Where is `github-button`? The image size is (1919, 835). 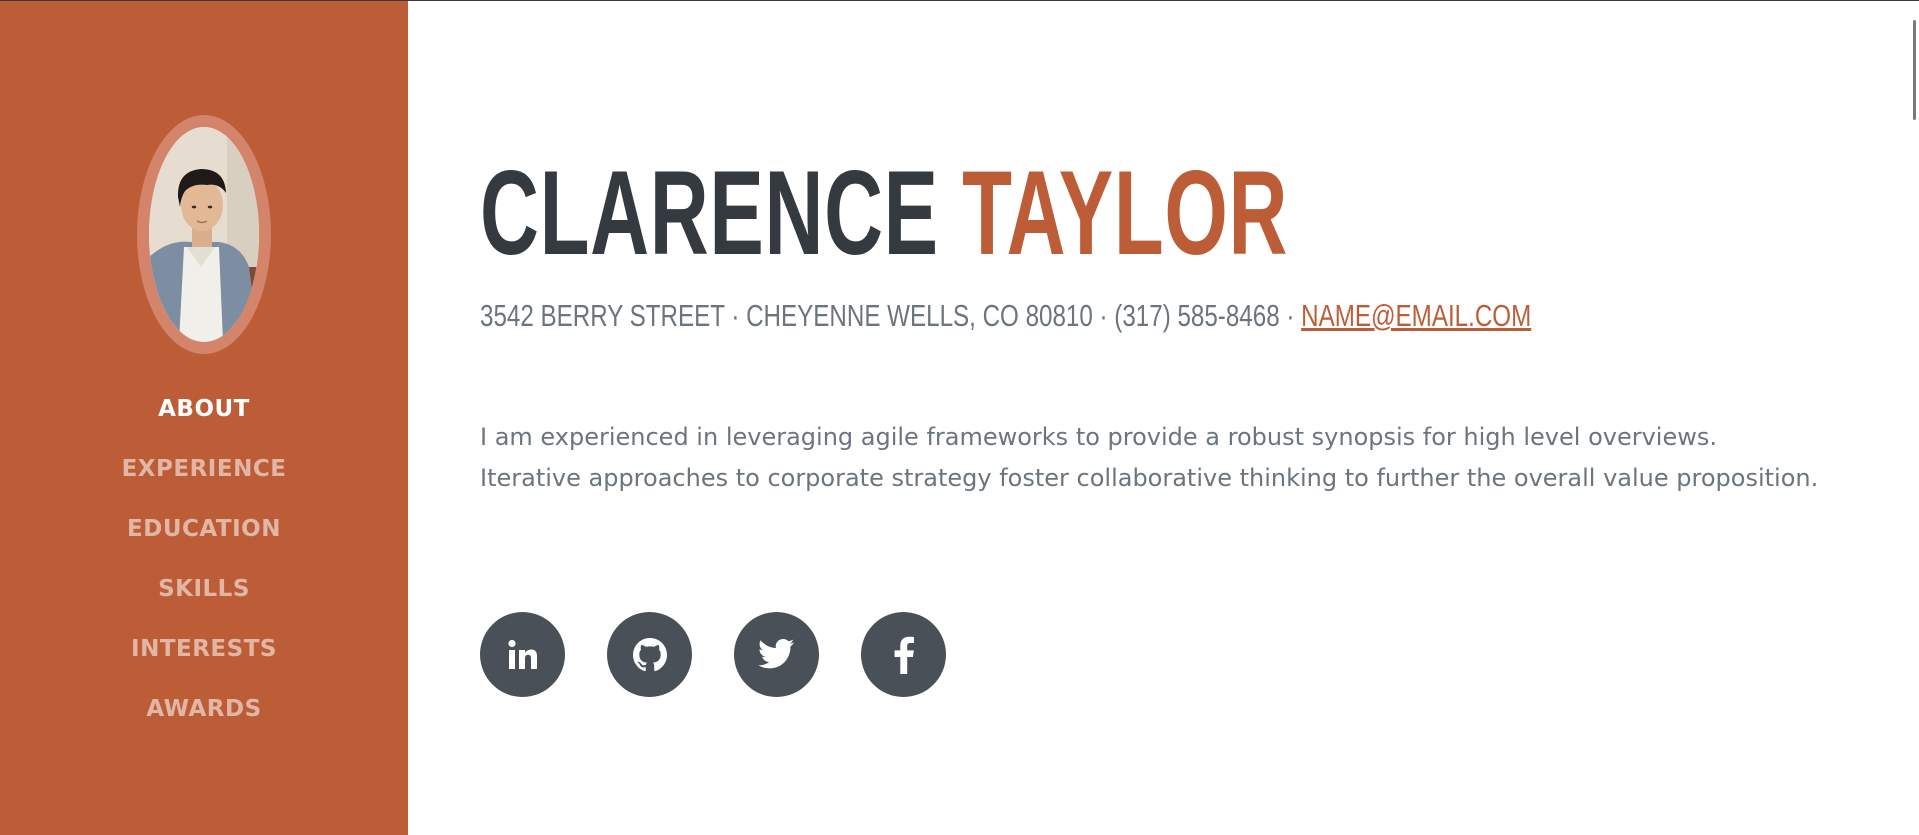
github-button is located at coordinates (649, 654).